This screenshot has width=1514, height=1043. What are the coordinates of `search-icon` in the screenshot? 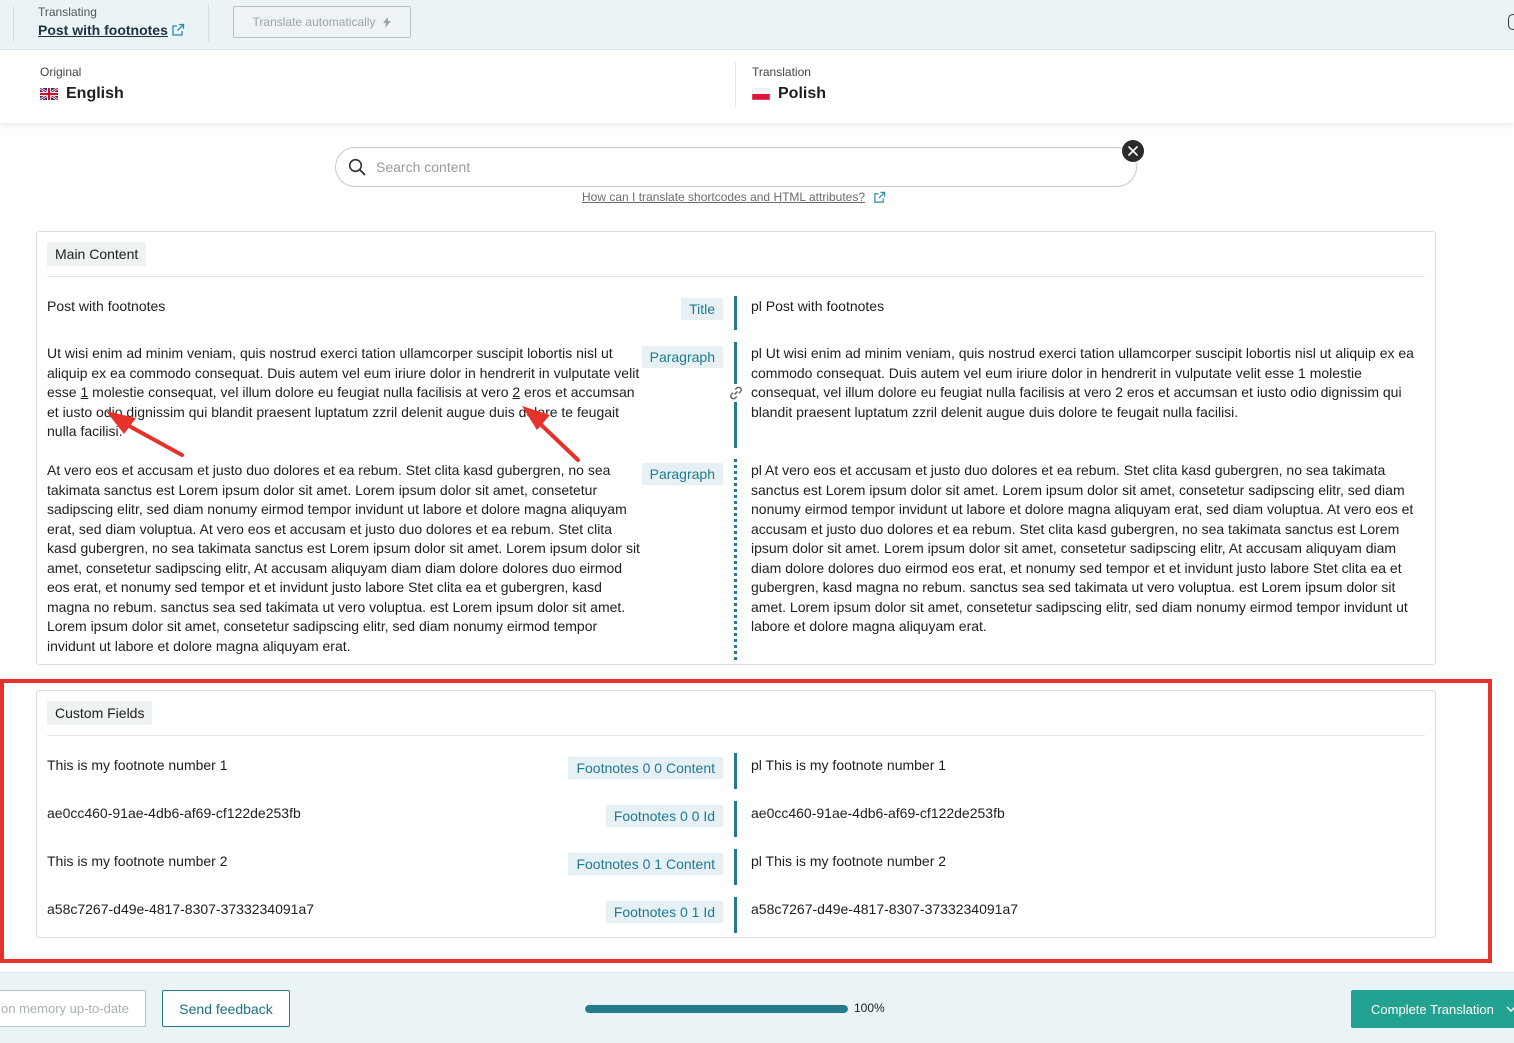 It's located at (357, 167).